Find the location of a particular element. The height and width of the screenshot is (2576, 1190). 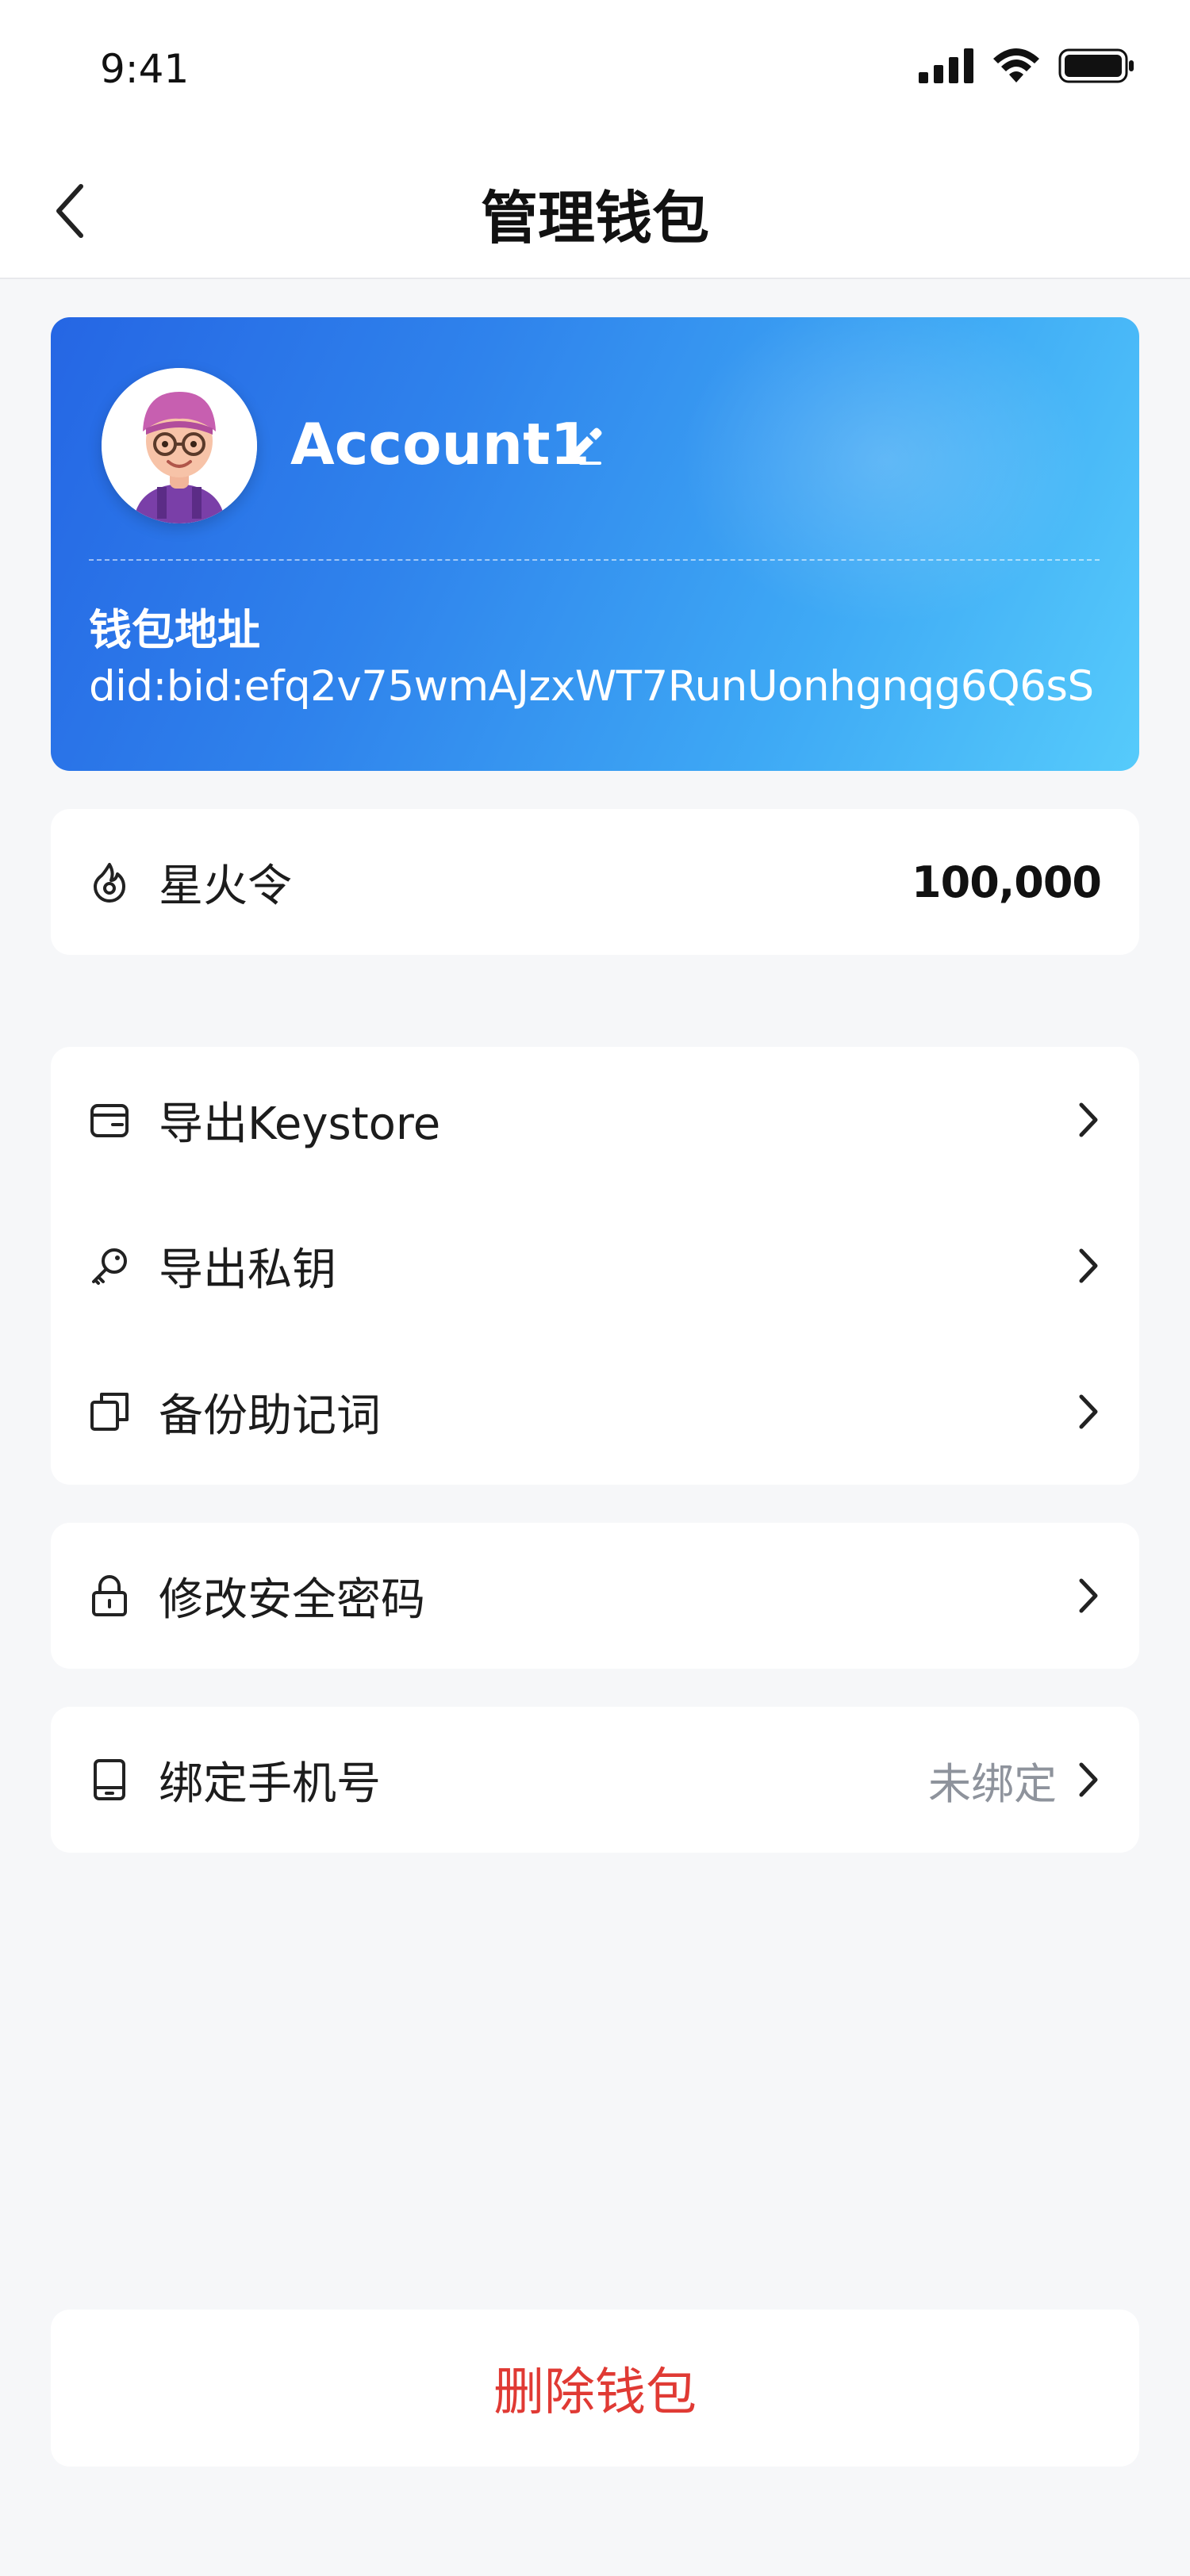

export-private-key-row: 导出私钥 is located at coordinates (595, 1266).